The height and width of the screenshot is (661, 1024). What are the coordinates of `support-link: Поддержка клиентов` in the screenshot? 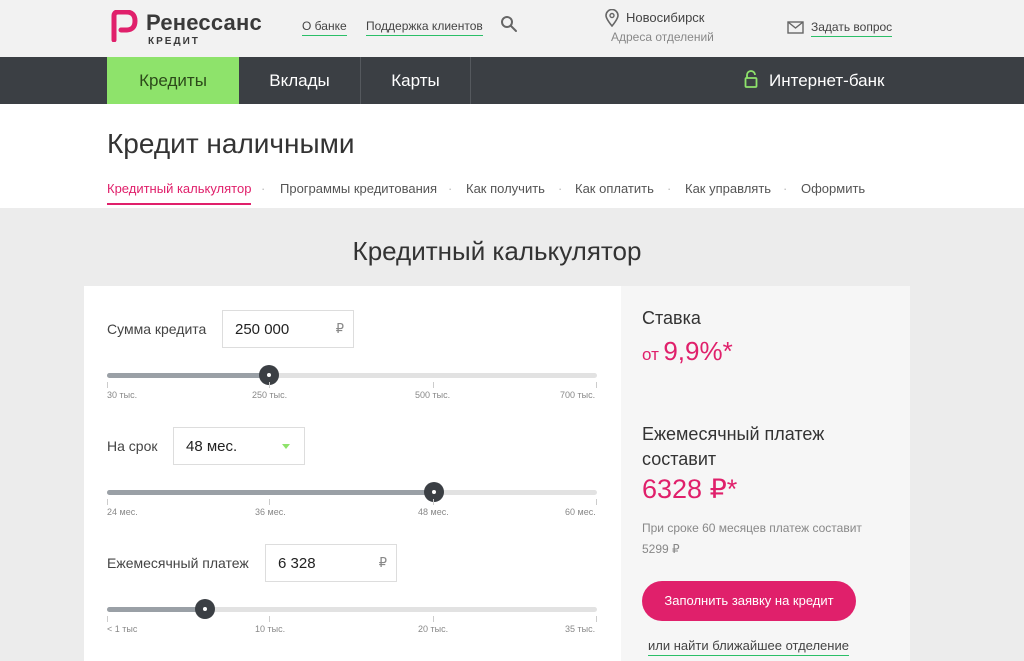 It's located at (424, 27).